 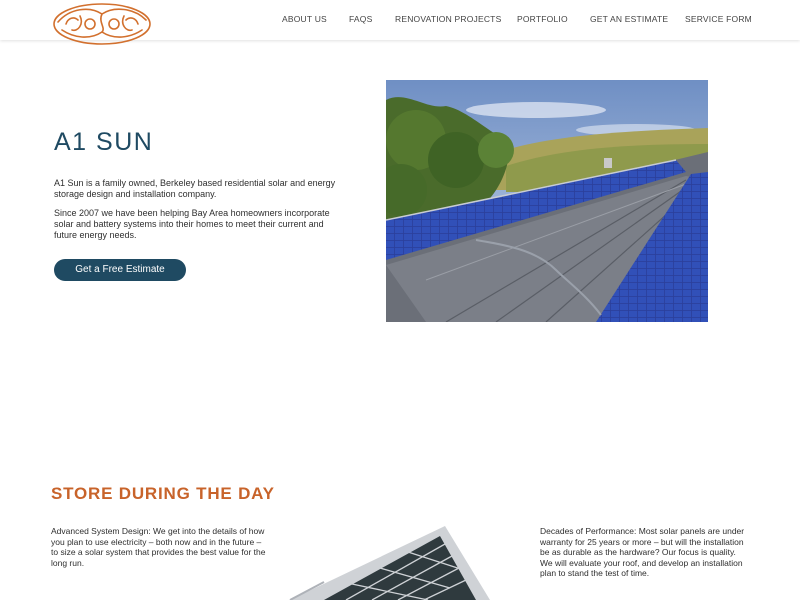 I want to click on nav-item-get-an-estimate: GET AN ESTIMATE, so click(x=629, y=19).